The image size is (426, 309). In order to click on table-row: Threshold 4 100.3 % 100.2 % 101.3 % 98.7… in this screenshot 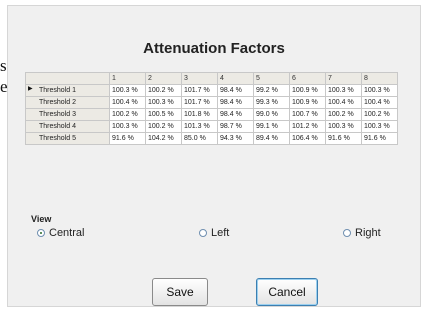, I will do `click(211, 126)`.